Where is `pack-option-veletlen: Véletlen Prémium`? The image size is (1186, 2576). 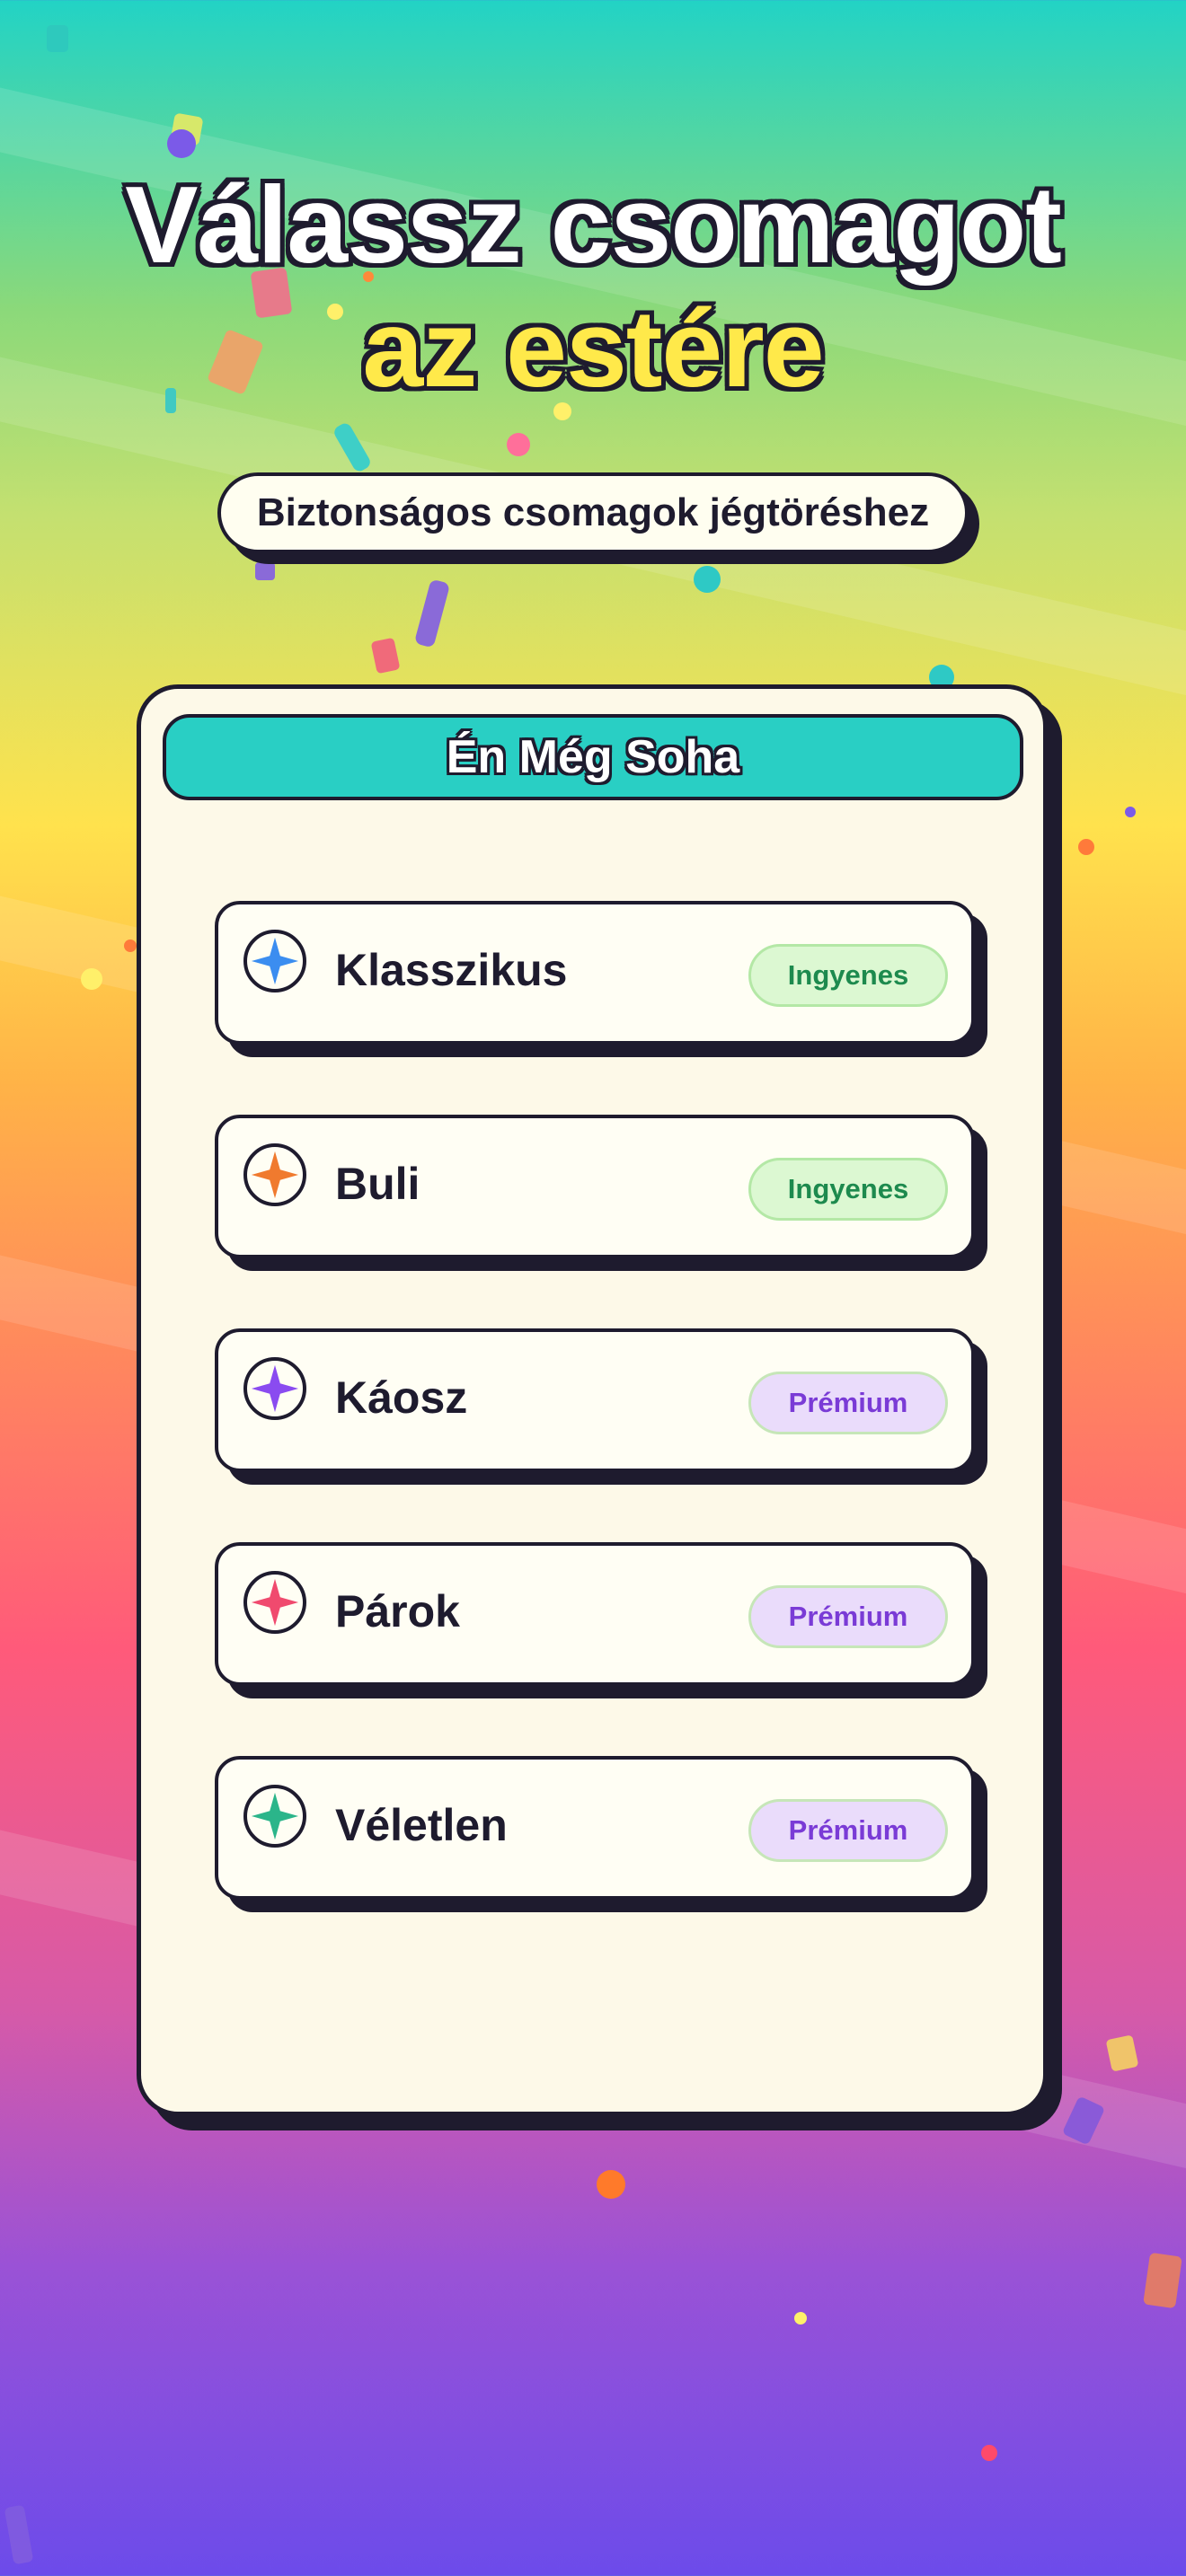 pack-option-veletlen: Véletlen Prémium is located at coordinates (595, 1828).